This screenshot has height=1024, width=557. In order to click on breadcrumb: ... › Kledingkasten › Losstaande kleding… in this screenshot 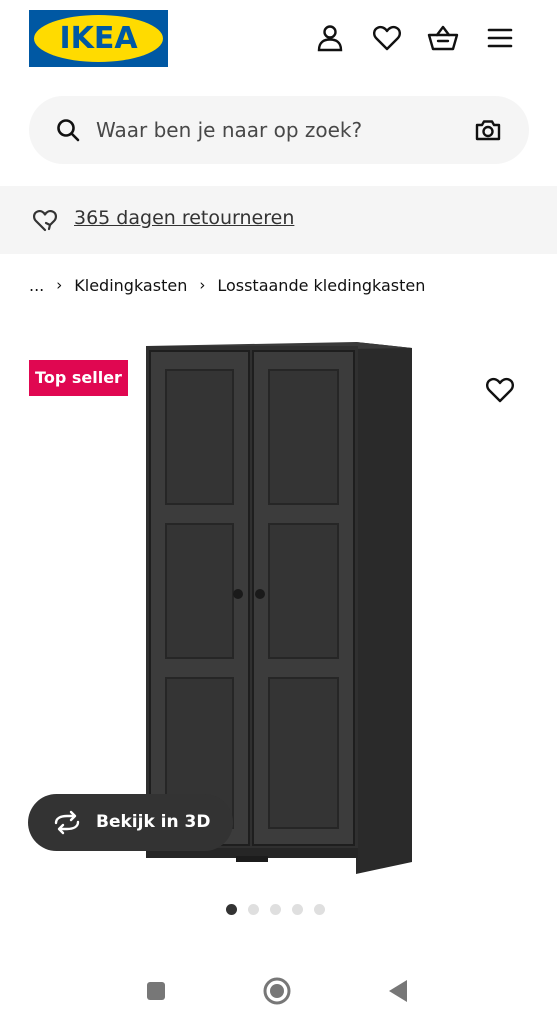, I will do `click(227, 285)`.